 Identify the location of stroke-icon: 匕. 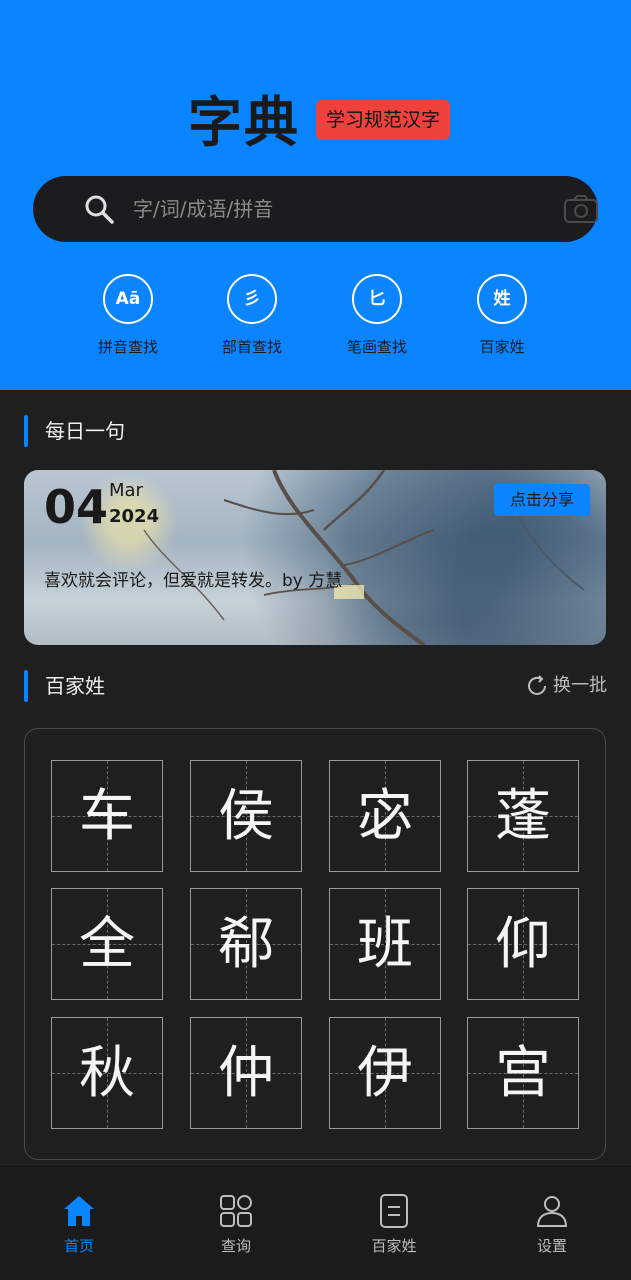
(377, 299).